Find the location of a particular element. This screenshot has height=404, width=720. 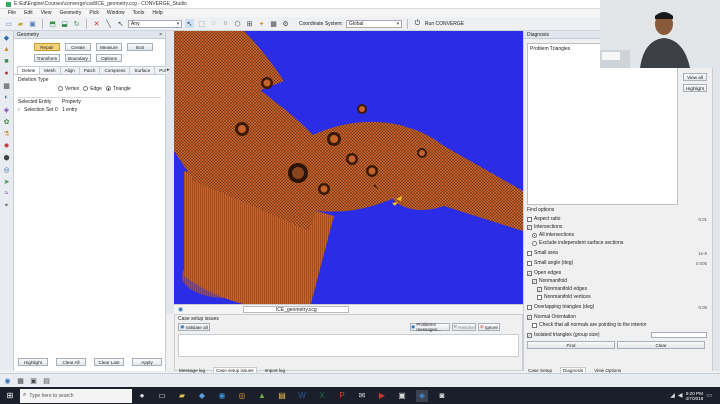

run-converge-button: Run CONVERGE is located at coordinates (444, 24).